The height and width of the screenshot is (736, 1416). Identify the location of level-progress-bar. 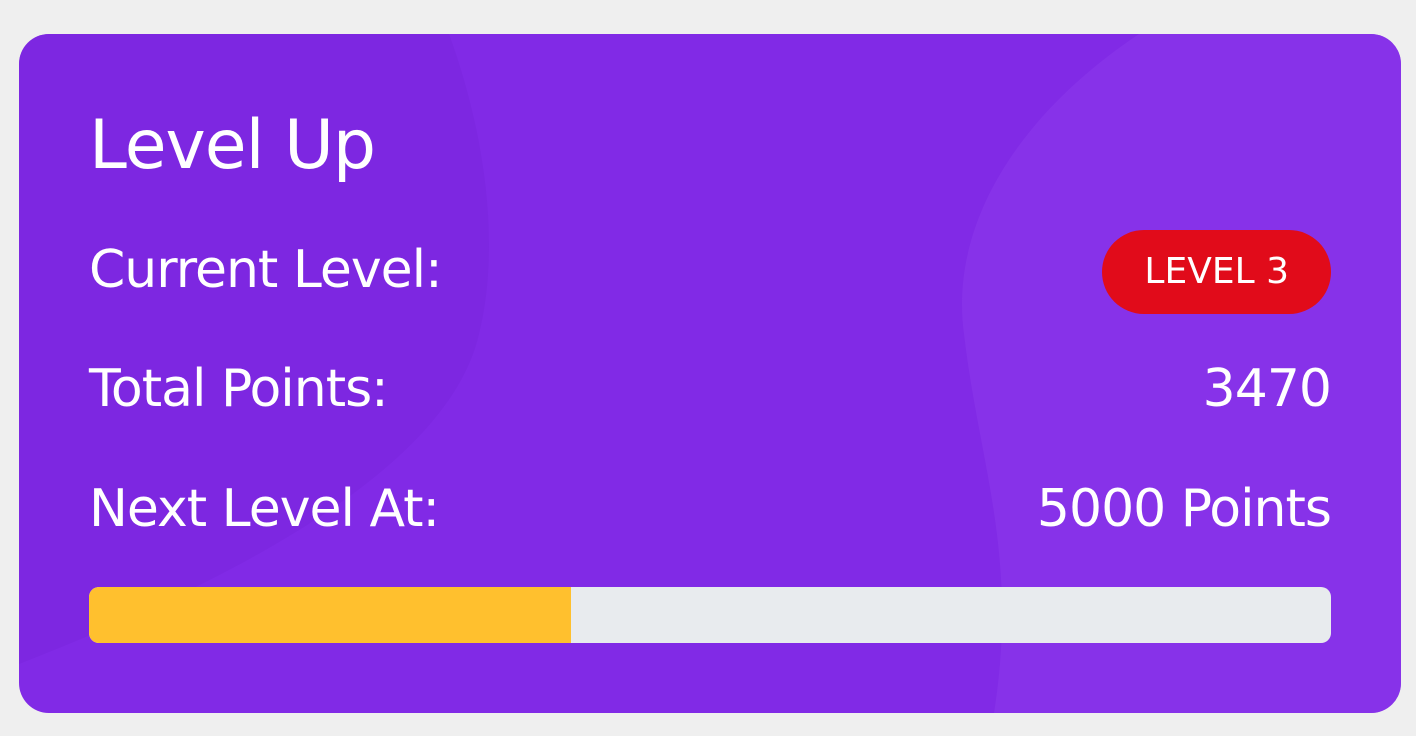
(710, 615).